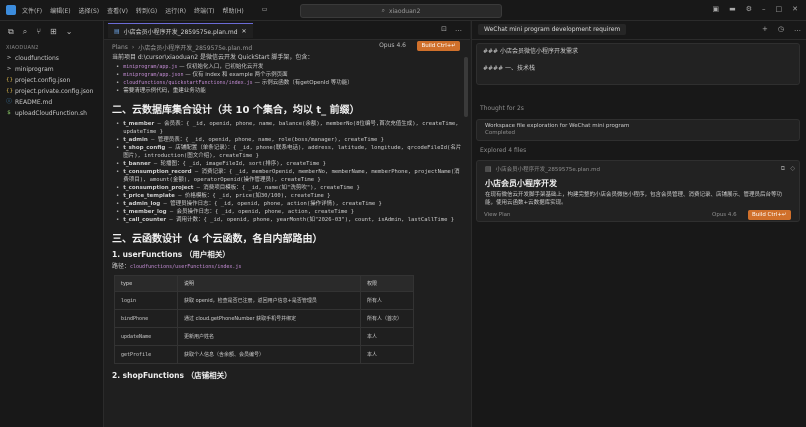 This screenshot has width=806, height=427. Describe the element at coordinates (792, 168) in the screenshot. I see `expand-icon: ◇` at that location.